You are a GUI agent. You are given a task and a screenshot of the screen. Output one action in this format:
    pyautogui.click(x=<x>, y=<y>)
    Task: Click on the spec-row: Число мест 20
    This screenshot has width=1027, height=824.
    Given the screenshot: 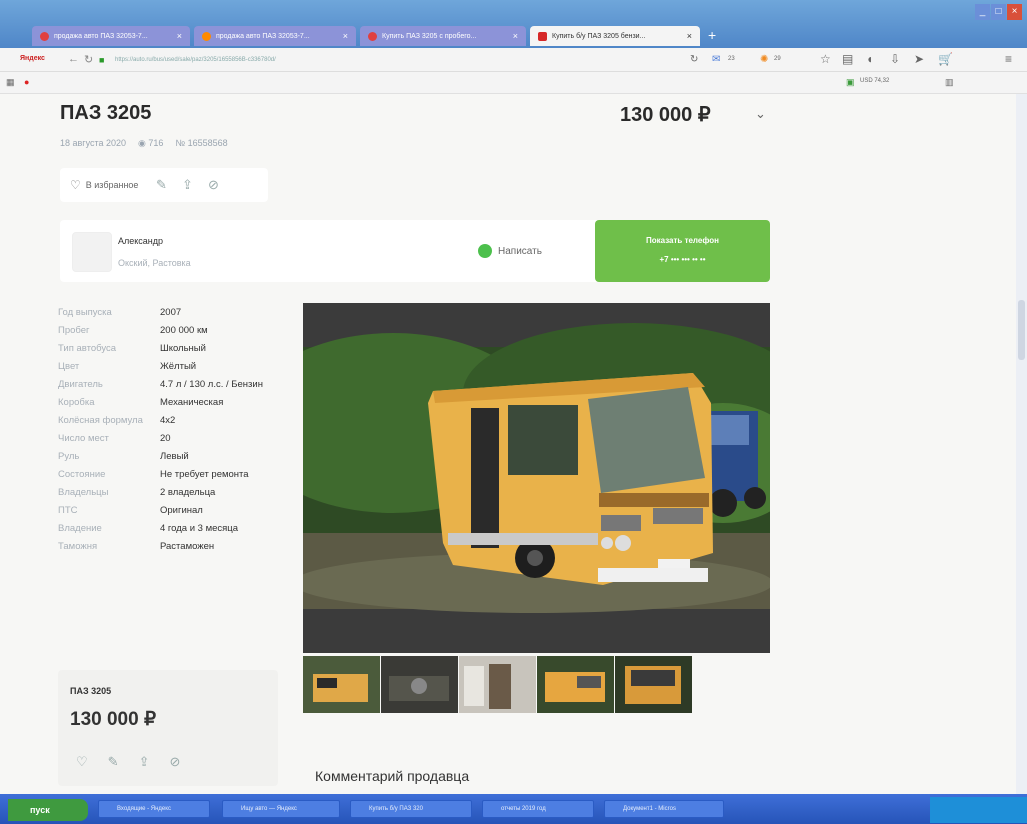 What is the action you would take?
    pyautogui.click(x=173, y=438)
    